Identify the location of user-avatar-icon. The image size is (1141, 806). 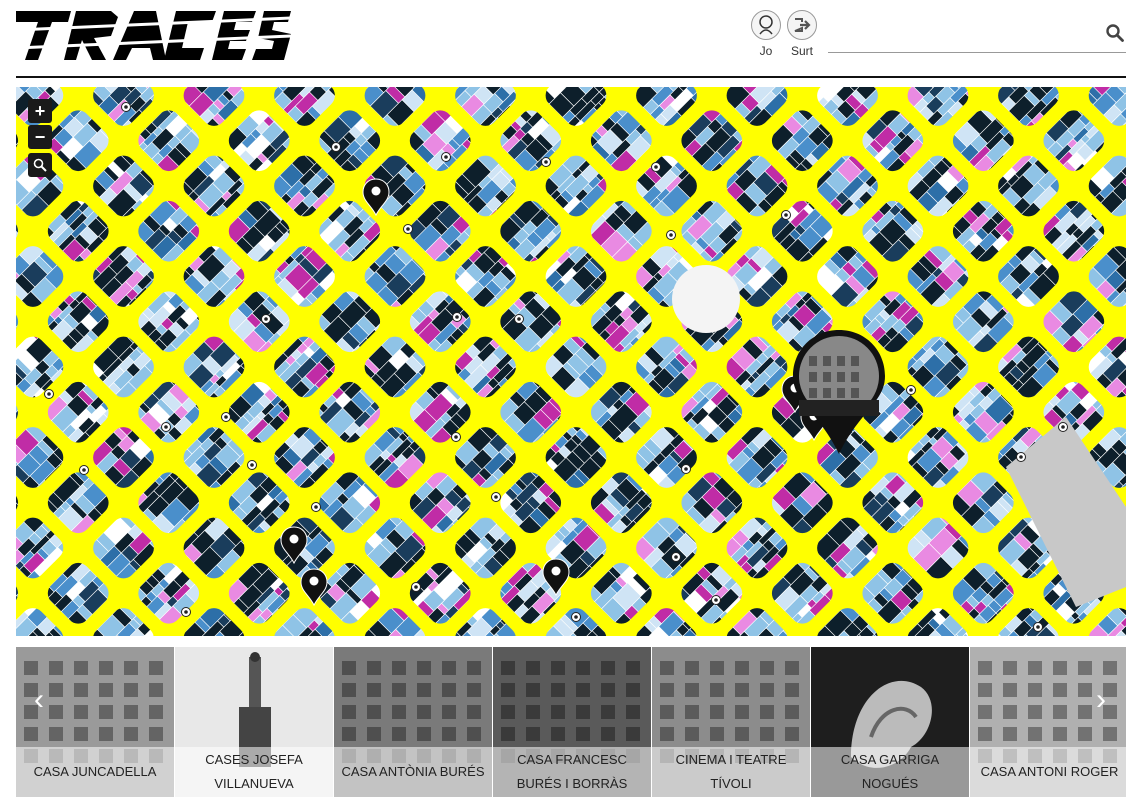
(766, 25).